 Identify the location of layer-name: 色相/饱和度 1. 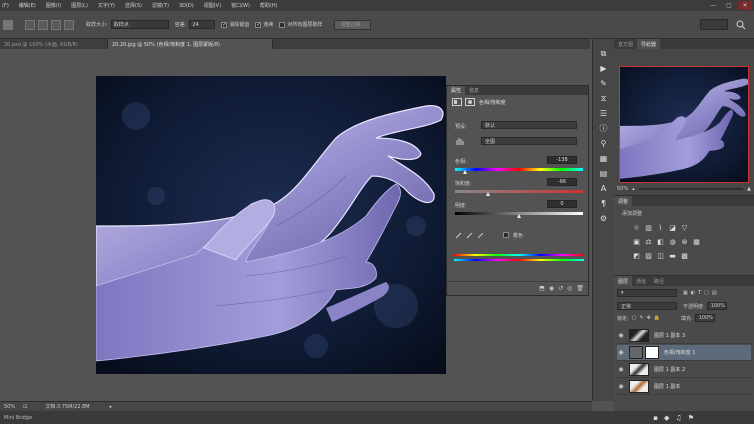
(679, 352).